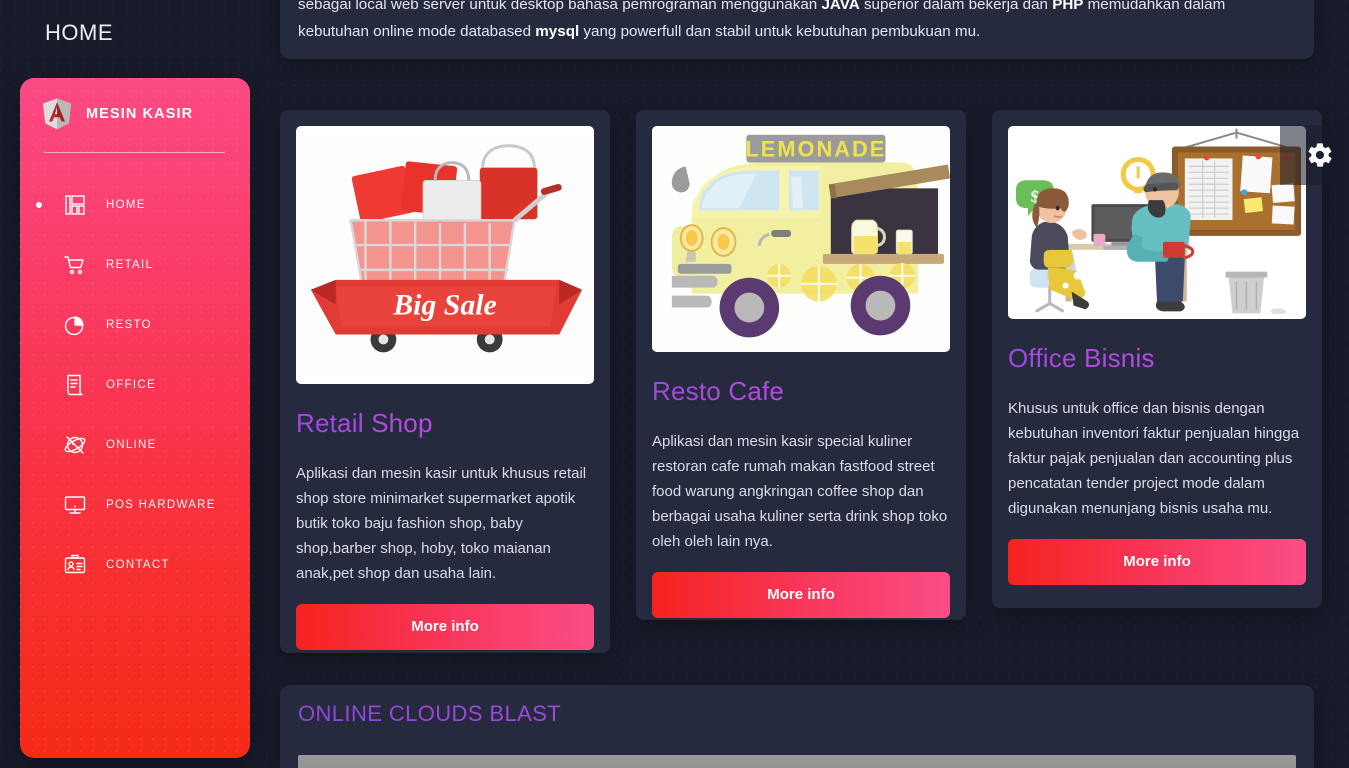 Image resolution: width=1349 pixels, height=768 pixels. I want to click on card-title: Retail Shop, so click(445, 423).